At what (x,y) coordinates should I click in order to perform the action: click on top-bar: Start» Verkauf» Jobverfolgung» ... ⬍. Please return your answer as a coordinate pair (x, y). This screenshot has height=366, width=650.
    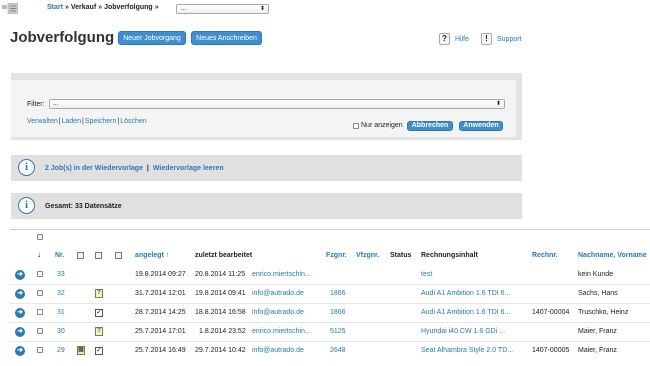
    Looking at the image, I should click on (325, 9).